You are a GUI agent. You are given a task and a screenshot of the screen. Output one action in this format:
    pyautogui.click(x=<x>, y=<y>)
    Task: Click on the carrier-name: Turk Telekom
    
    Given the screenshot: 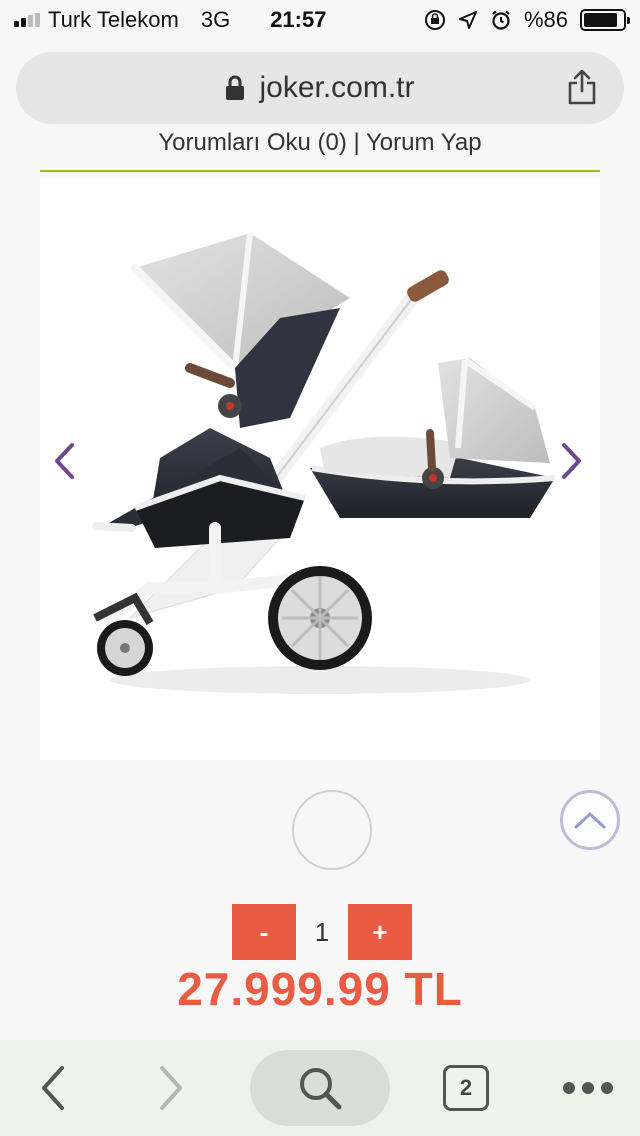 What is the action you would take?
    pyautogui.click(x=113, y=19)
    